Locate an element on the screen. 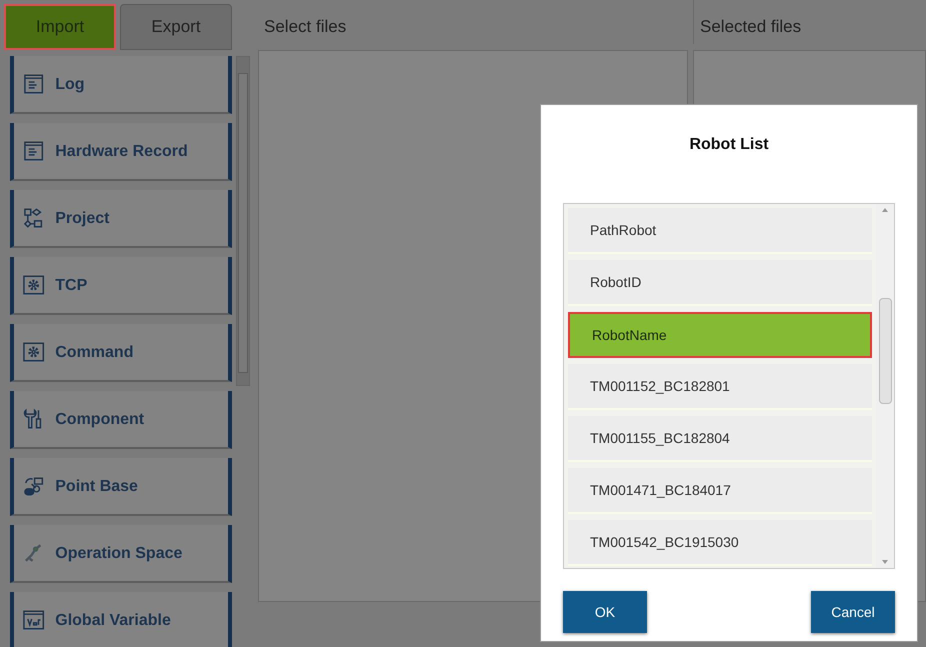 The height and width of the screenshot is (647, 926). nav-button: Point Base is located at coordinates (121, 487).